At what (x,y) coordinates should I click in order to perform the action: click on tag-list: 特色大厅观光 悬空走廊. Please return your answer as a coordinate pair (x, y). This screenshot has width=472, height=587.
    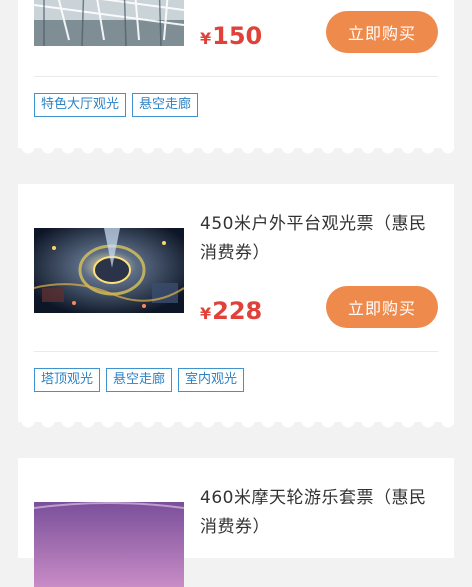
    Looking at the image, I should click on (116, 105).